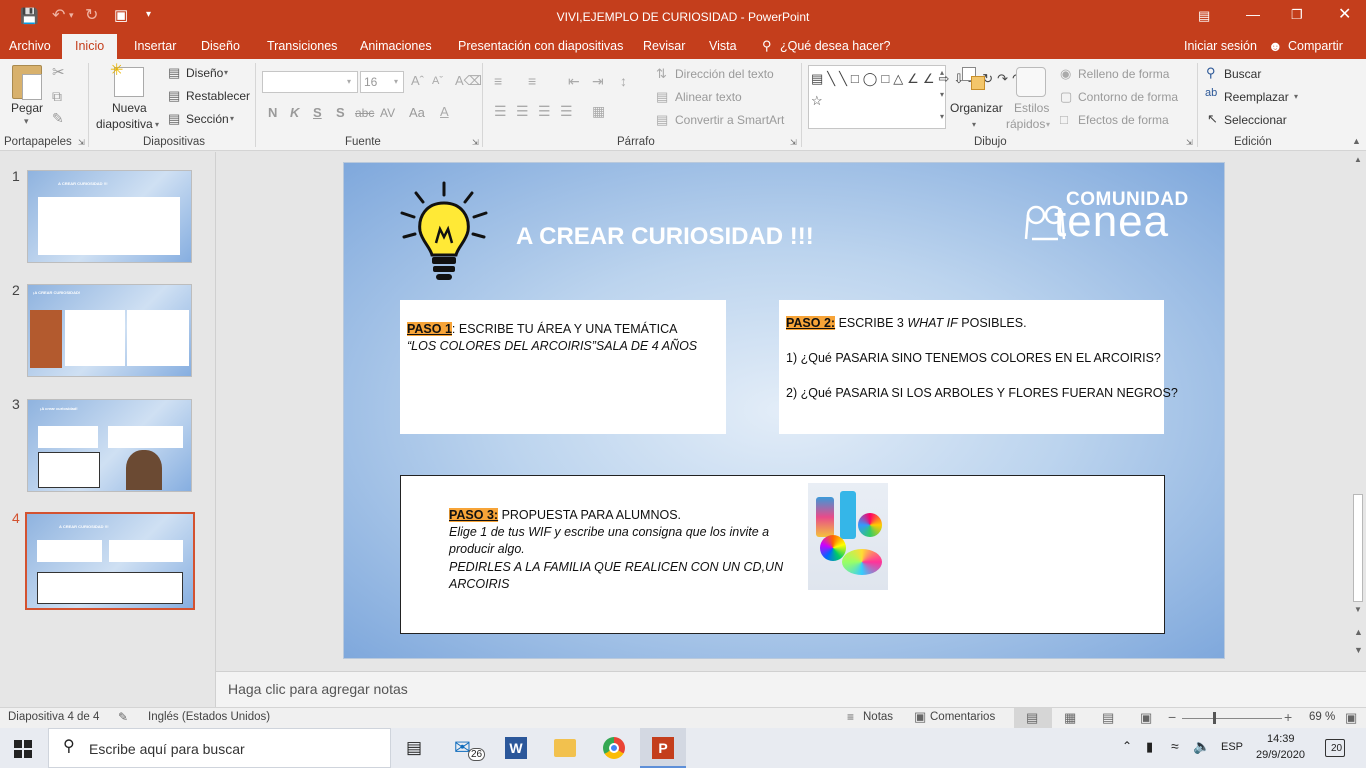  What do you see at coordinates (924, 97) in the screenshot?
I see `shapes-gallery: ▤╲╲□◯□△∠∠⇨⇩▱↻↷↷{}☆ ▴ ▾ ▾` at bounding box center [924, 97].